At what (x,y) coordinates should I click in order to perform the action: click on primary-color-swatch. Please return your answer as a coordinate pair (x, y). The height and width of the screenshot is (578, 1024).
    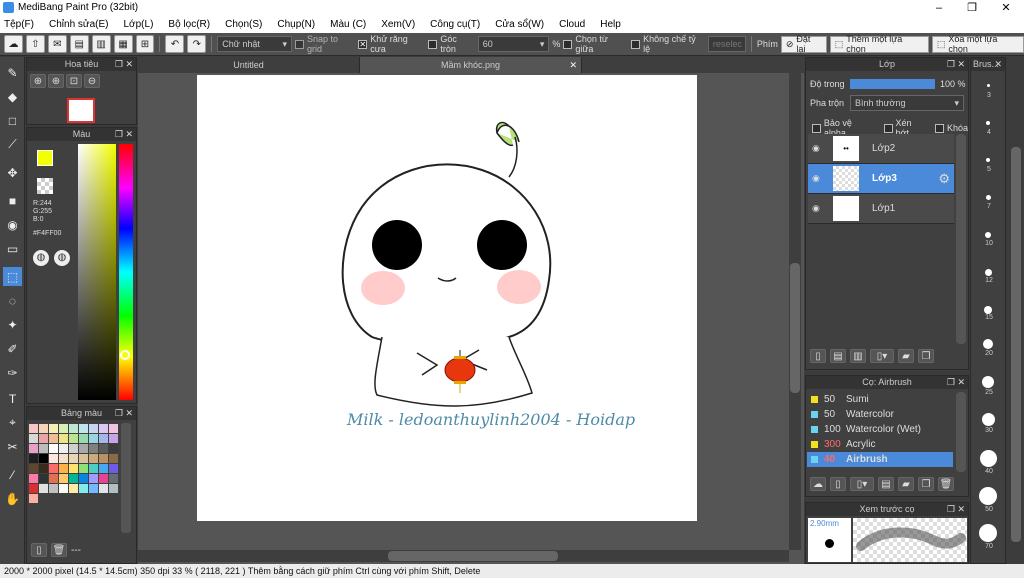
    Looking at the image, I should click on (45, 158).